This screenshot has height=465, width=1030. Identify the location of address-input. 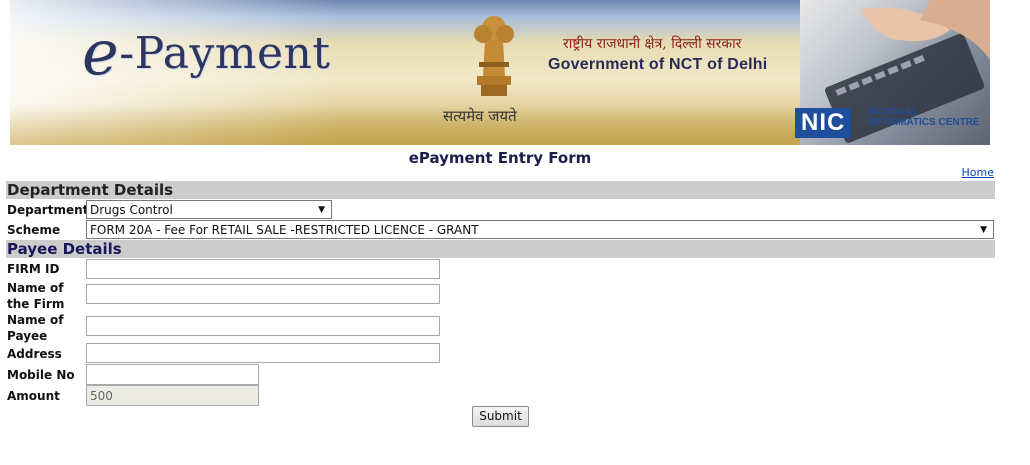
(263, 353).